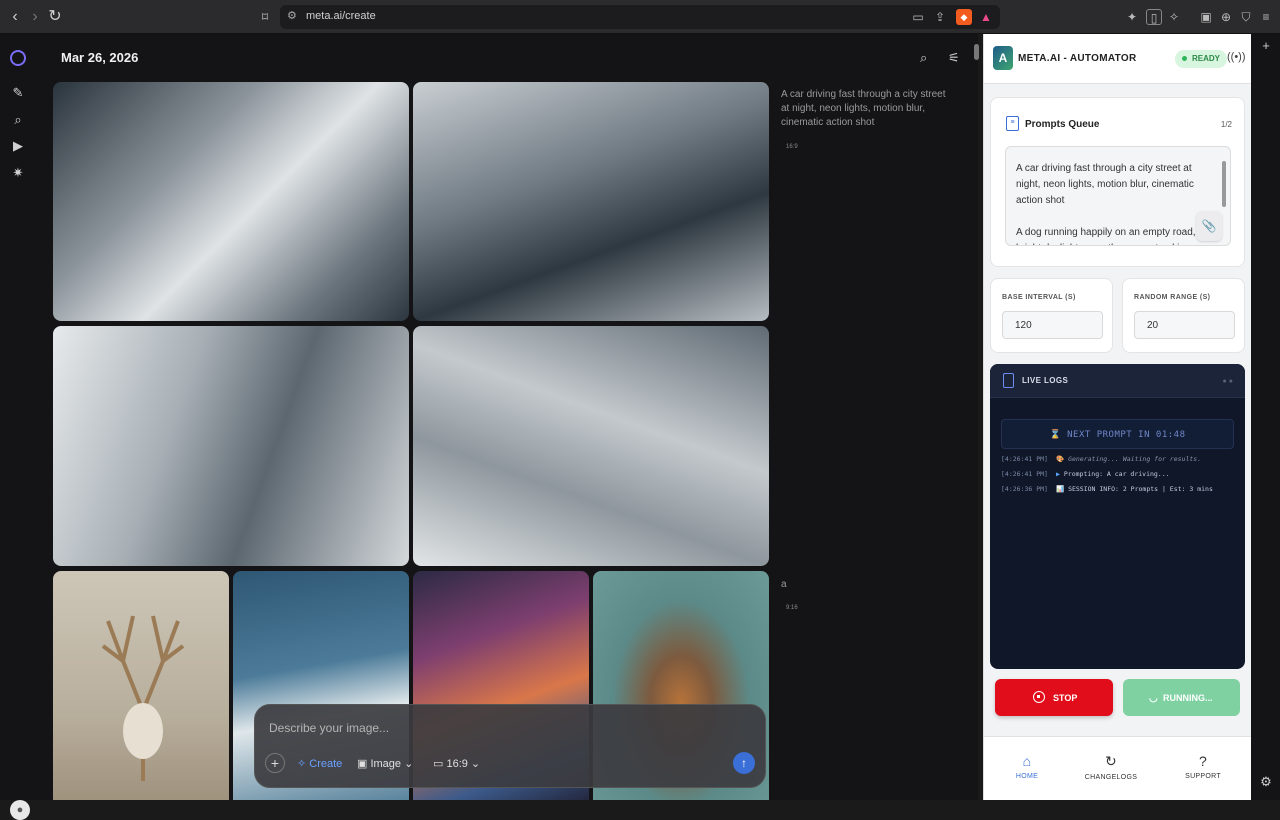 The image size is (1280, 820). I want to click on extensions-icon: ✦, so click(1132, 17).